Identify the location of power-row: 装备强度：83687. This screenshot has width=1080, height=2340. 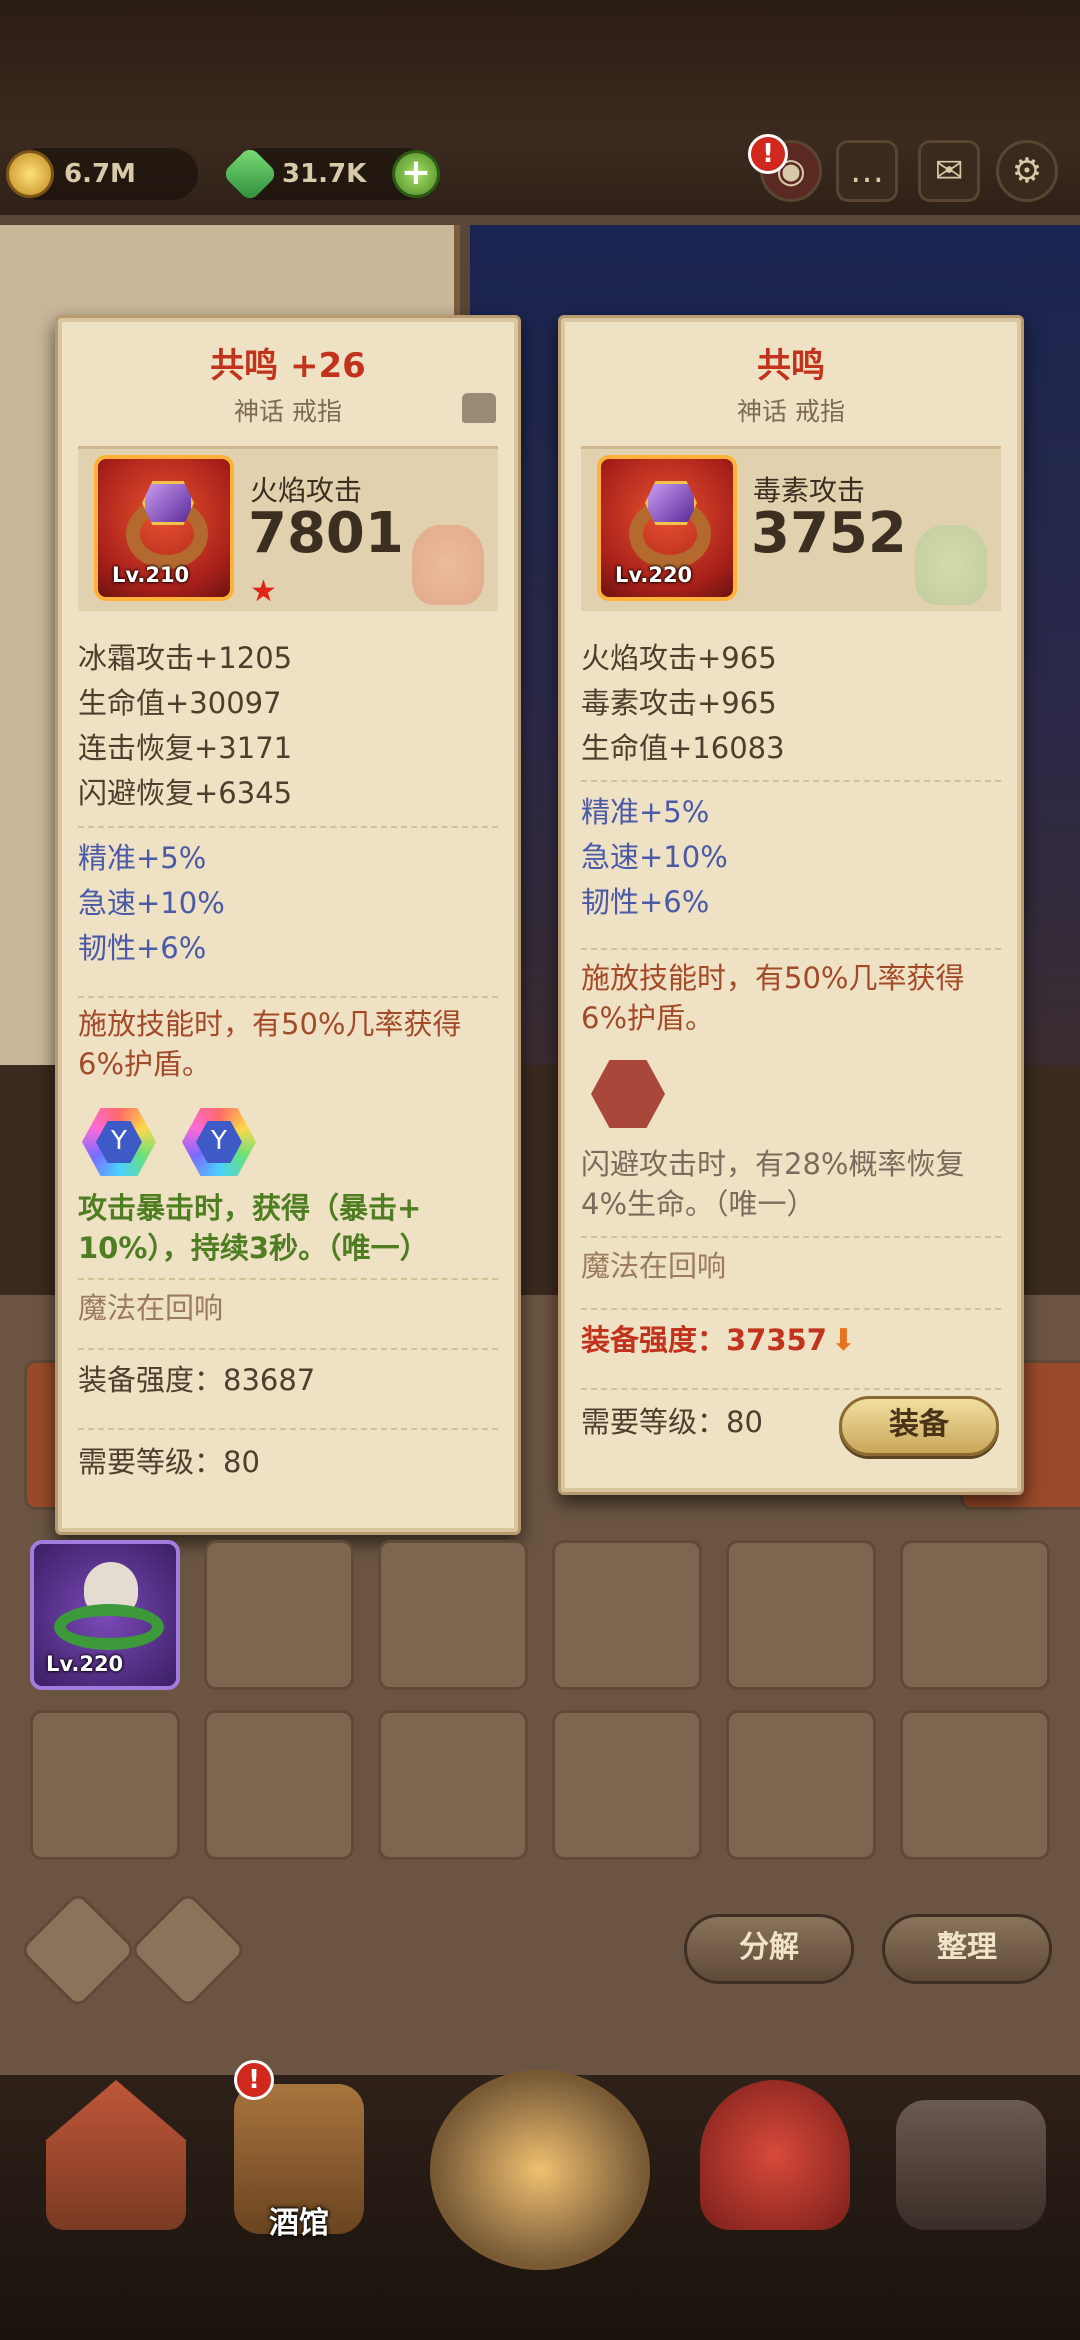
(288, 1375).